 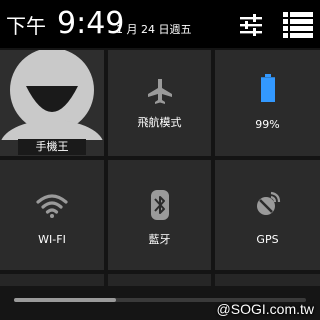 What do you see at coordinates (268, 203) in the screenshot?
I see `gps-icon` at bounding box center [268, 203].